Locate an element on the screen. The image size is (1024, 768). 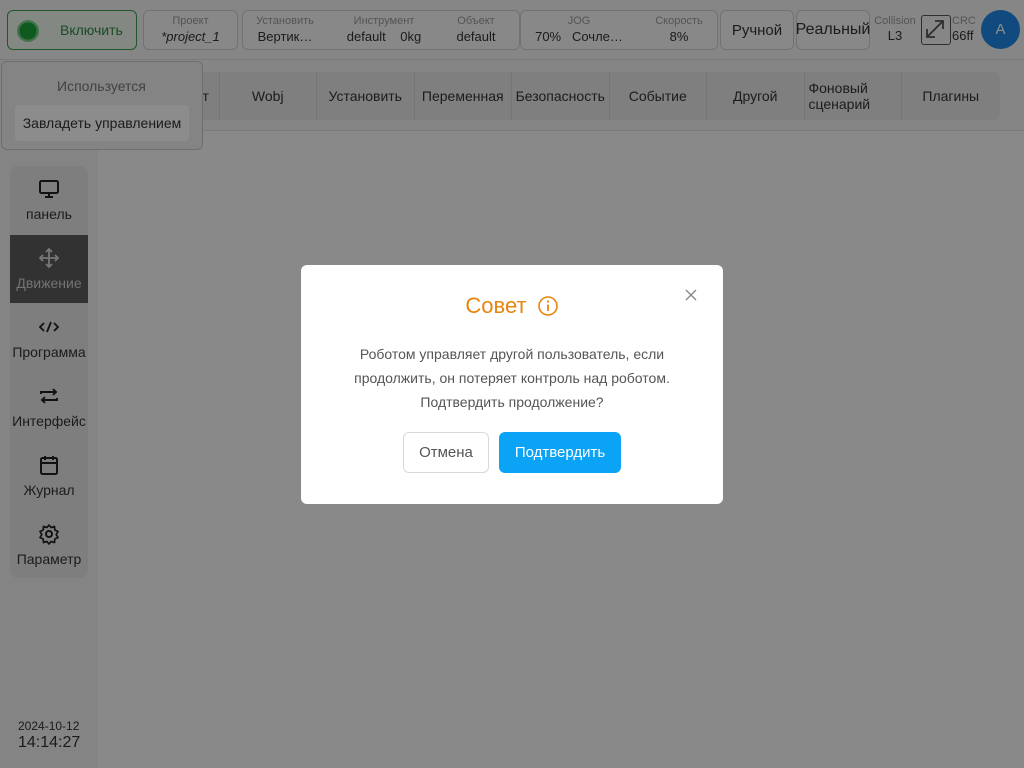
close-icon is located at coordinates (691, 295).